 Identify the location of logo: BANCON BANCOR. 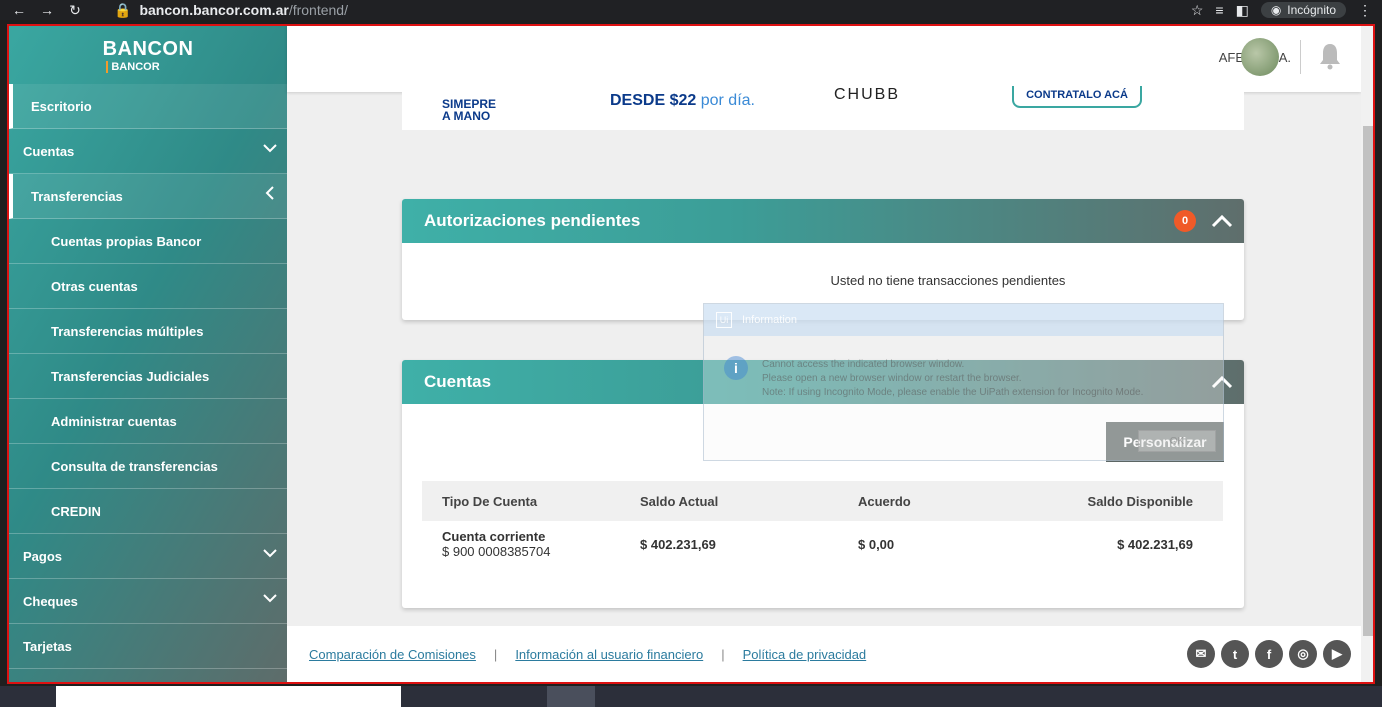
(148, 55).